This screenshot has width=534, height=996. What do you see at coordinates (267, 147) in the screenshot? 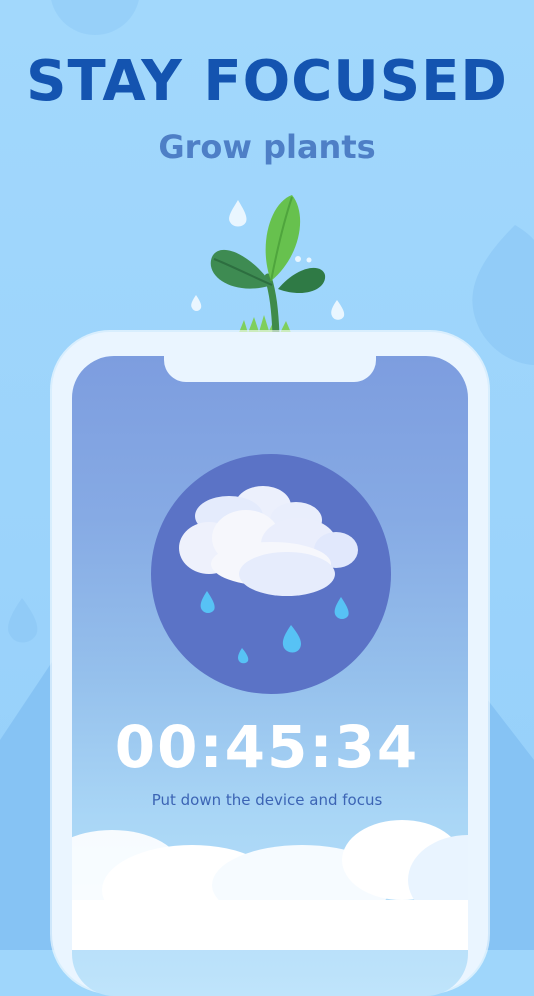
I see `page-subtitle: Grow plants` at bounding box center [267, 147].